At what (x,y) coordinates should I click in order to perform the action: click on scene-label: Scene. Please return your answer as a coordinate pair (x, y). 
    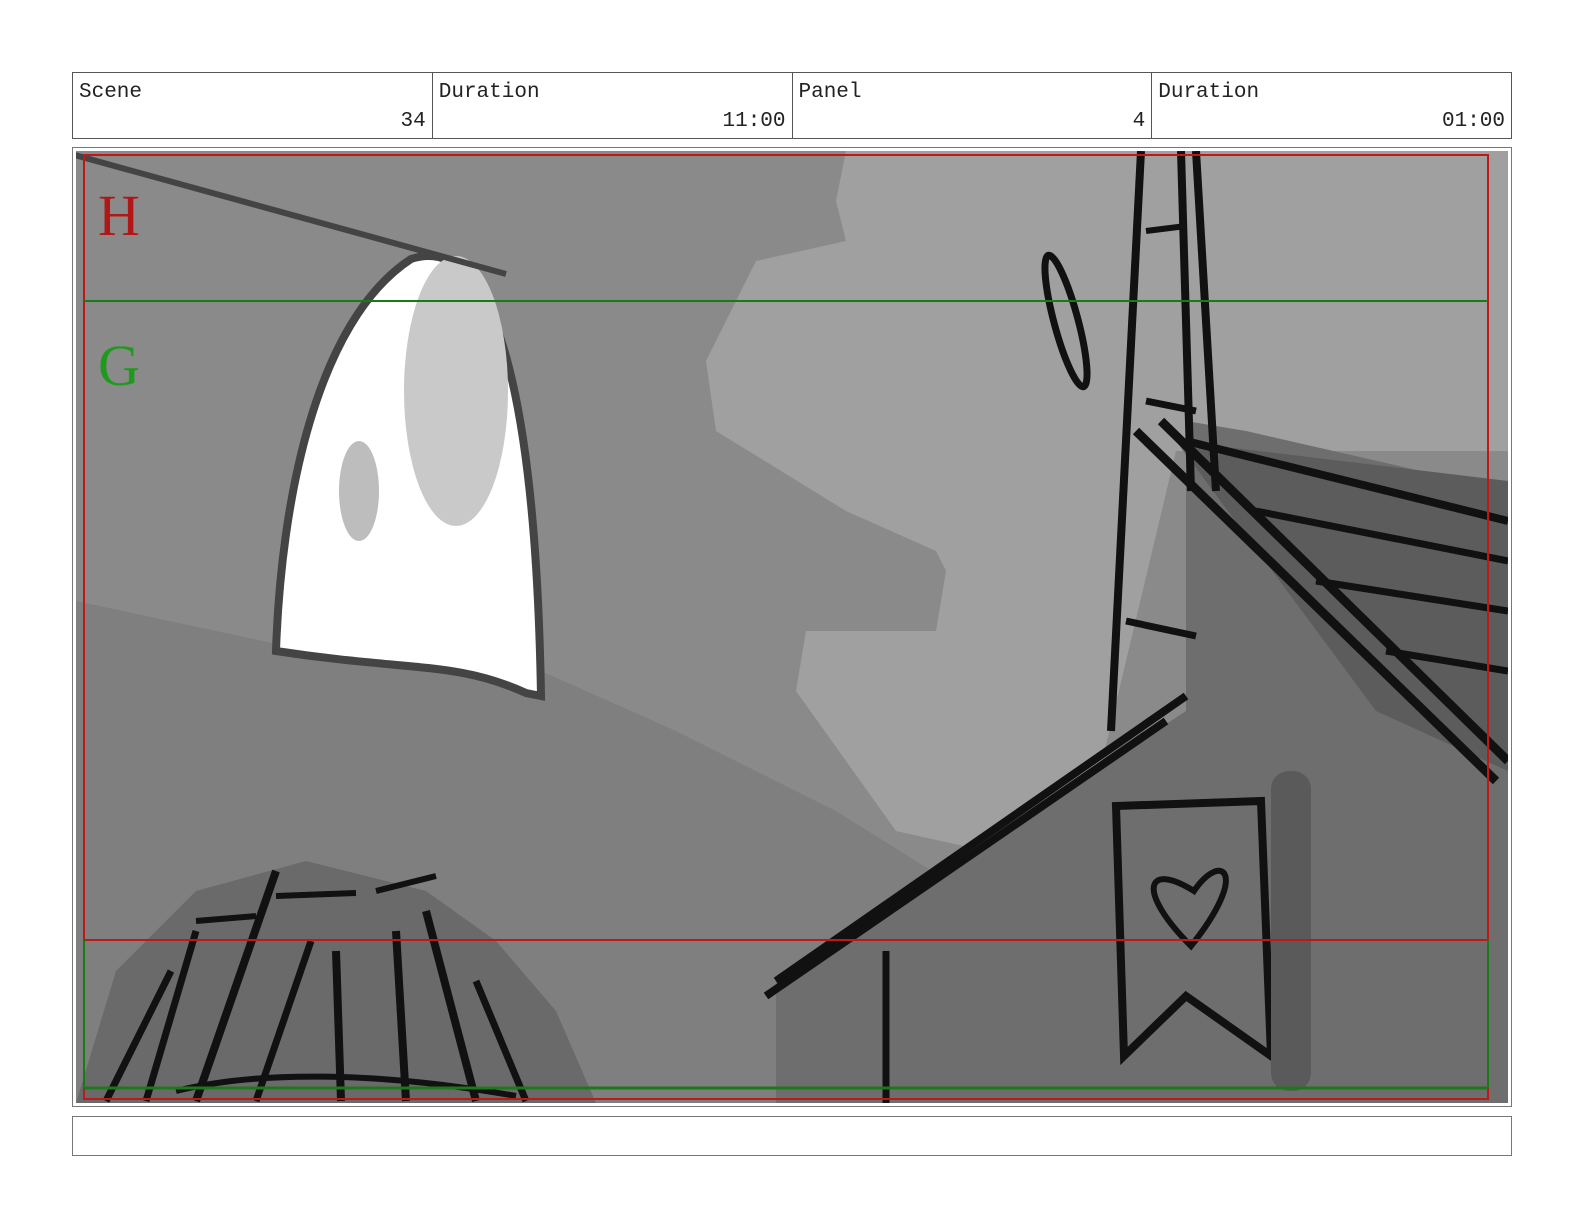
    Looking at the image, I should click on (111, 92).